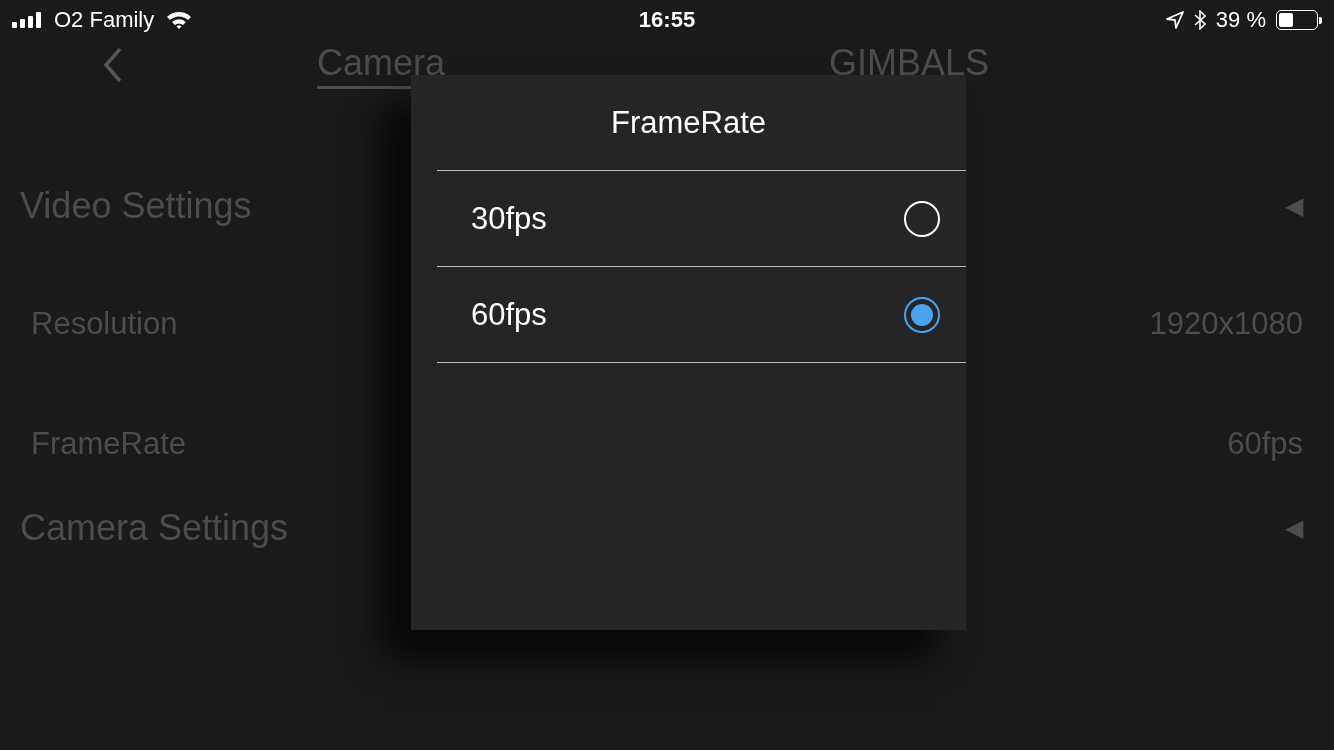  I want to click on clock-time: 16:55, so click(667, 19).